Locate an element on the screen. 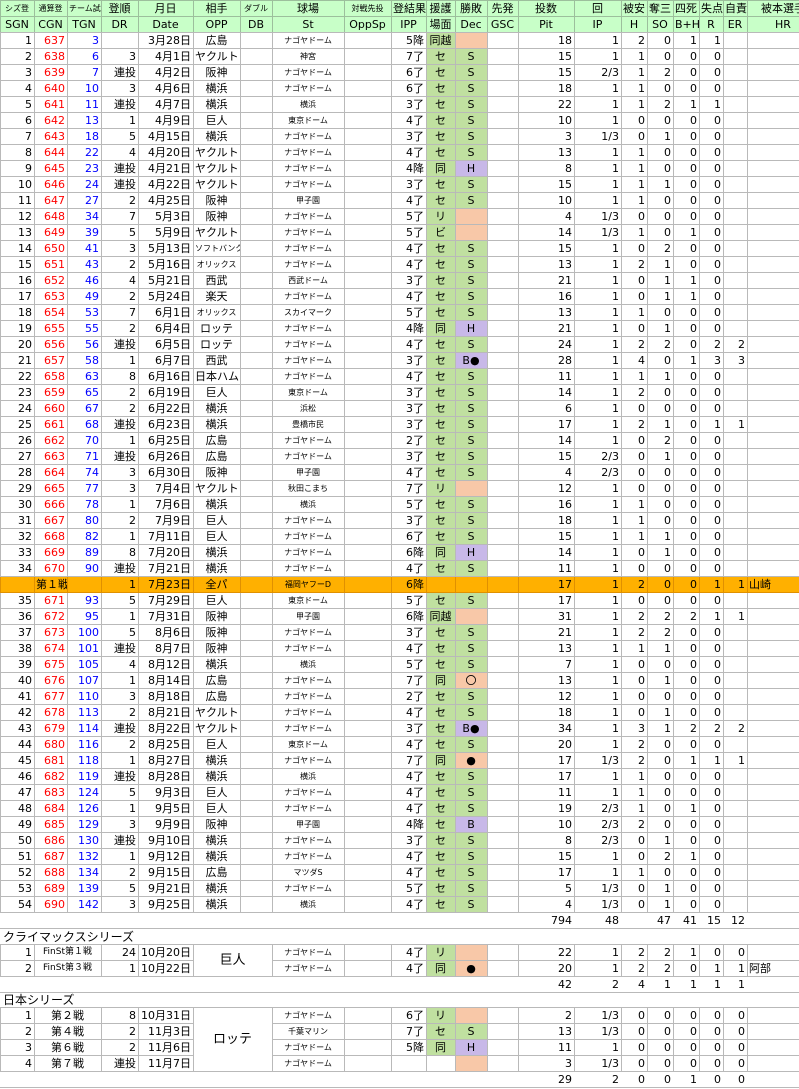 This screenshot has height=1089, width=799. table-cell: 横浜 is located at coordinates (308, 904).